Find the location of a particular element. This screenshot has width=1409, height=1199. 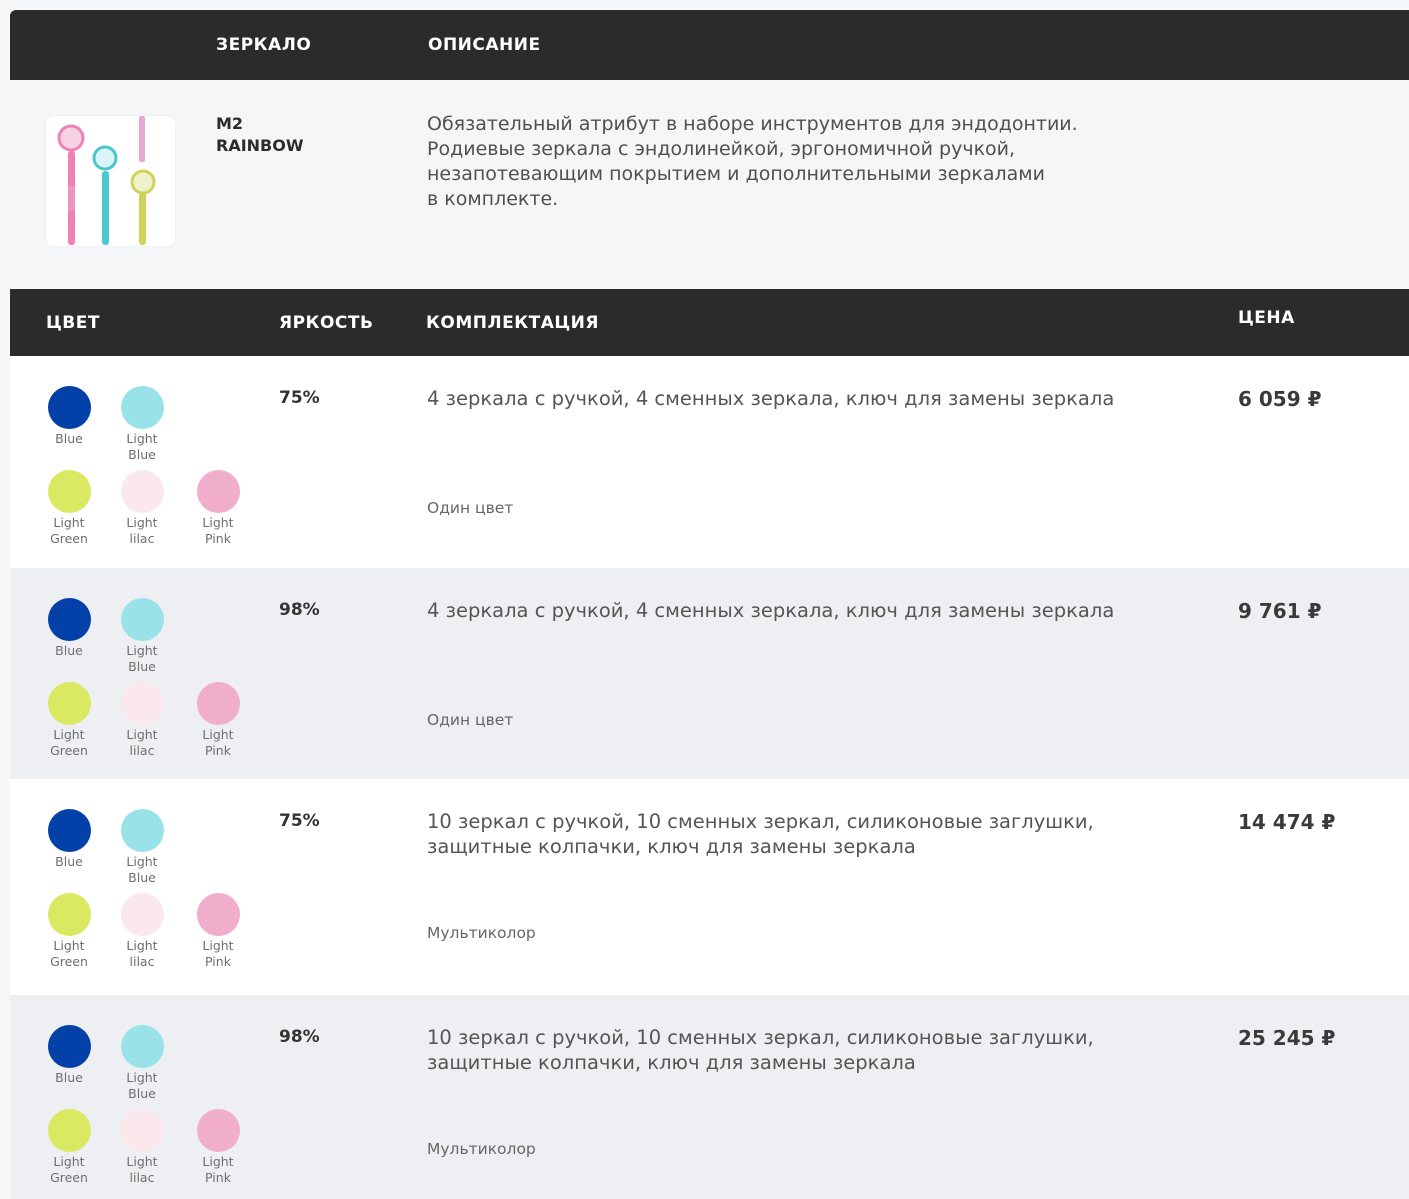

price-value: 6 059 ₽ is located at coordinates (1280, 399).